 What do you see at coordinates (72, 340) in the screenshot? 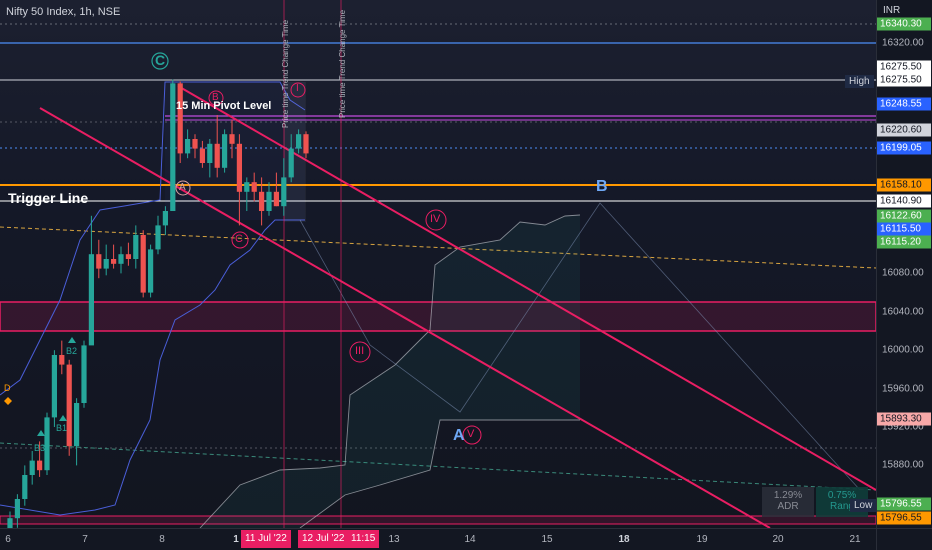
I see `b2-marker-icon` at bounding box center [72, 340].